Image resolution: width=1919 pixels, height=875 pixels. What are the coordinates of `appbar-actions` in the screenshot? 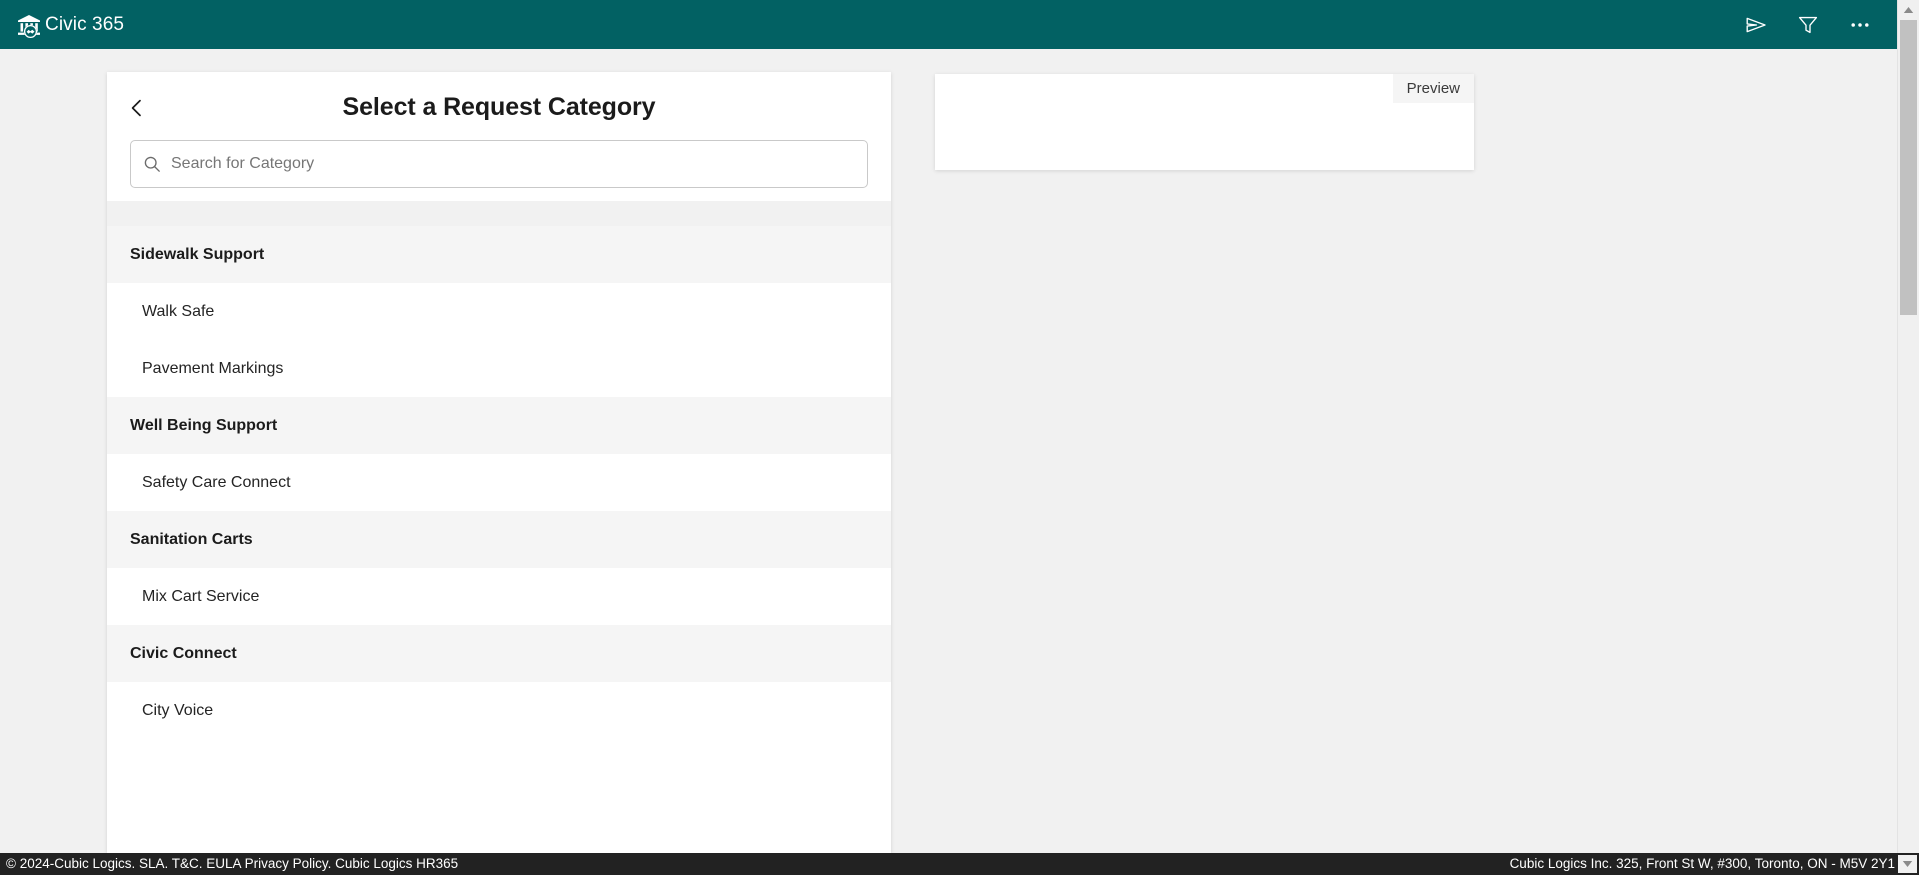 It's located at (1808, 25).